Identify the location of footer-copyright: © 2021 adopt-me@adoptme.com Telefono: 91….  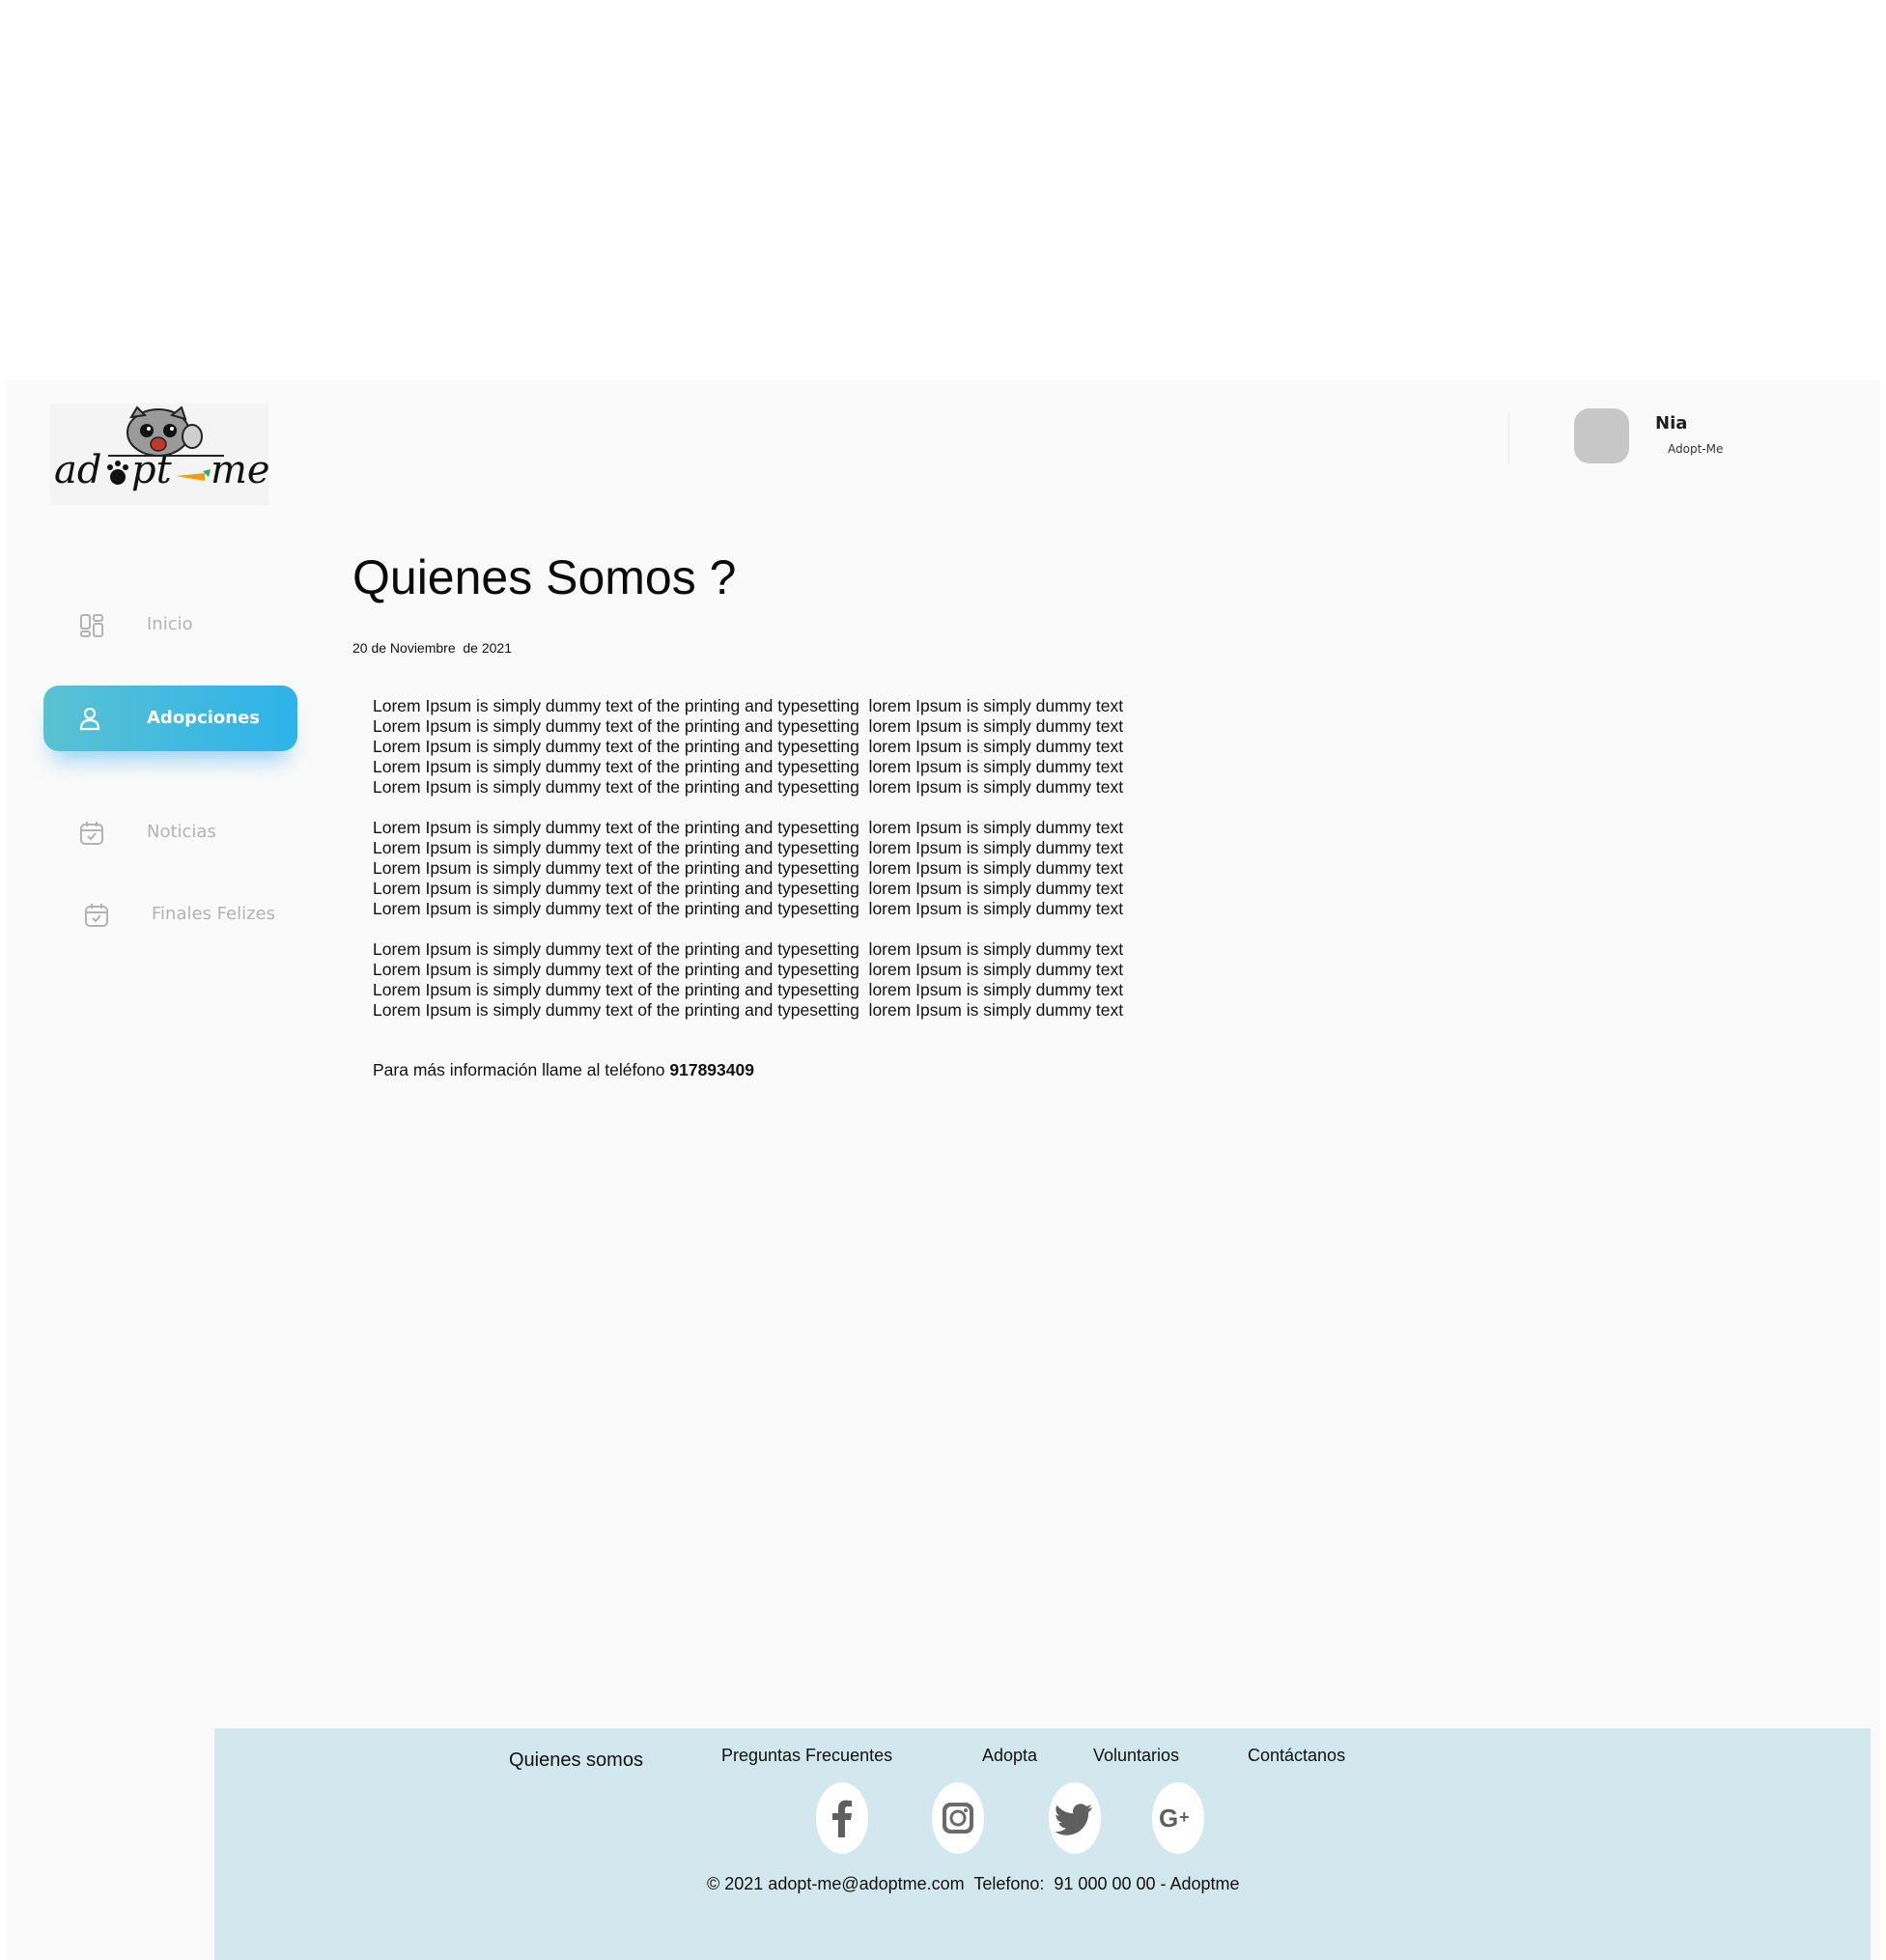
(973, 1884).